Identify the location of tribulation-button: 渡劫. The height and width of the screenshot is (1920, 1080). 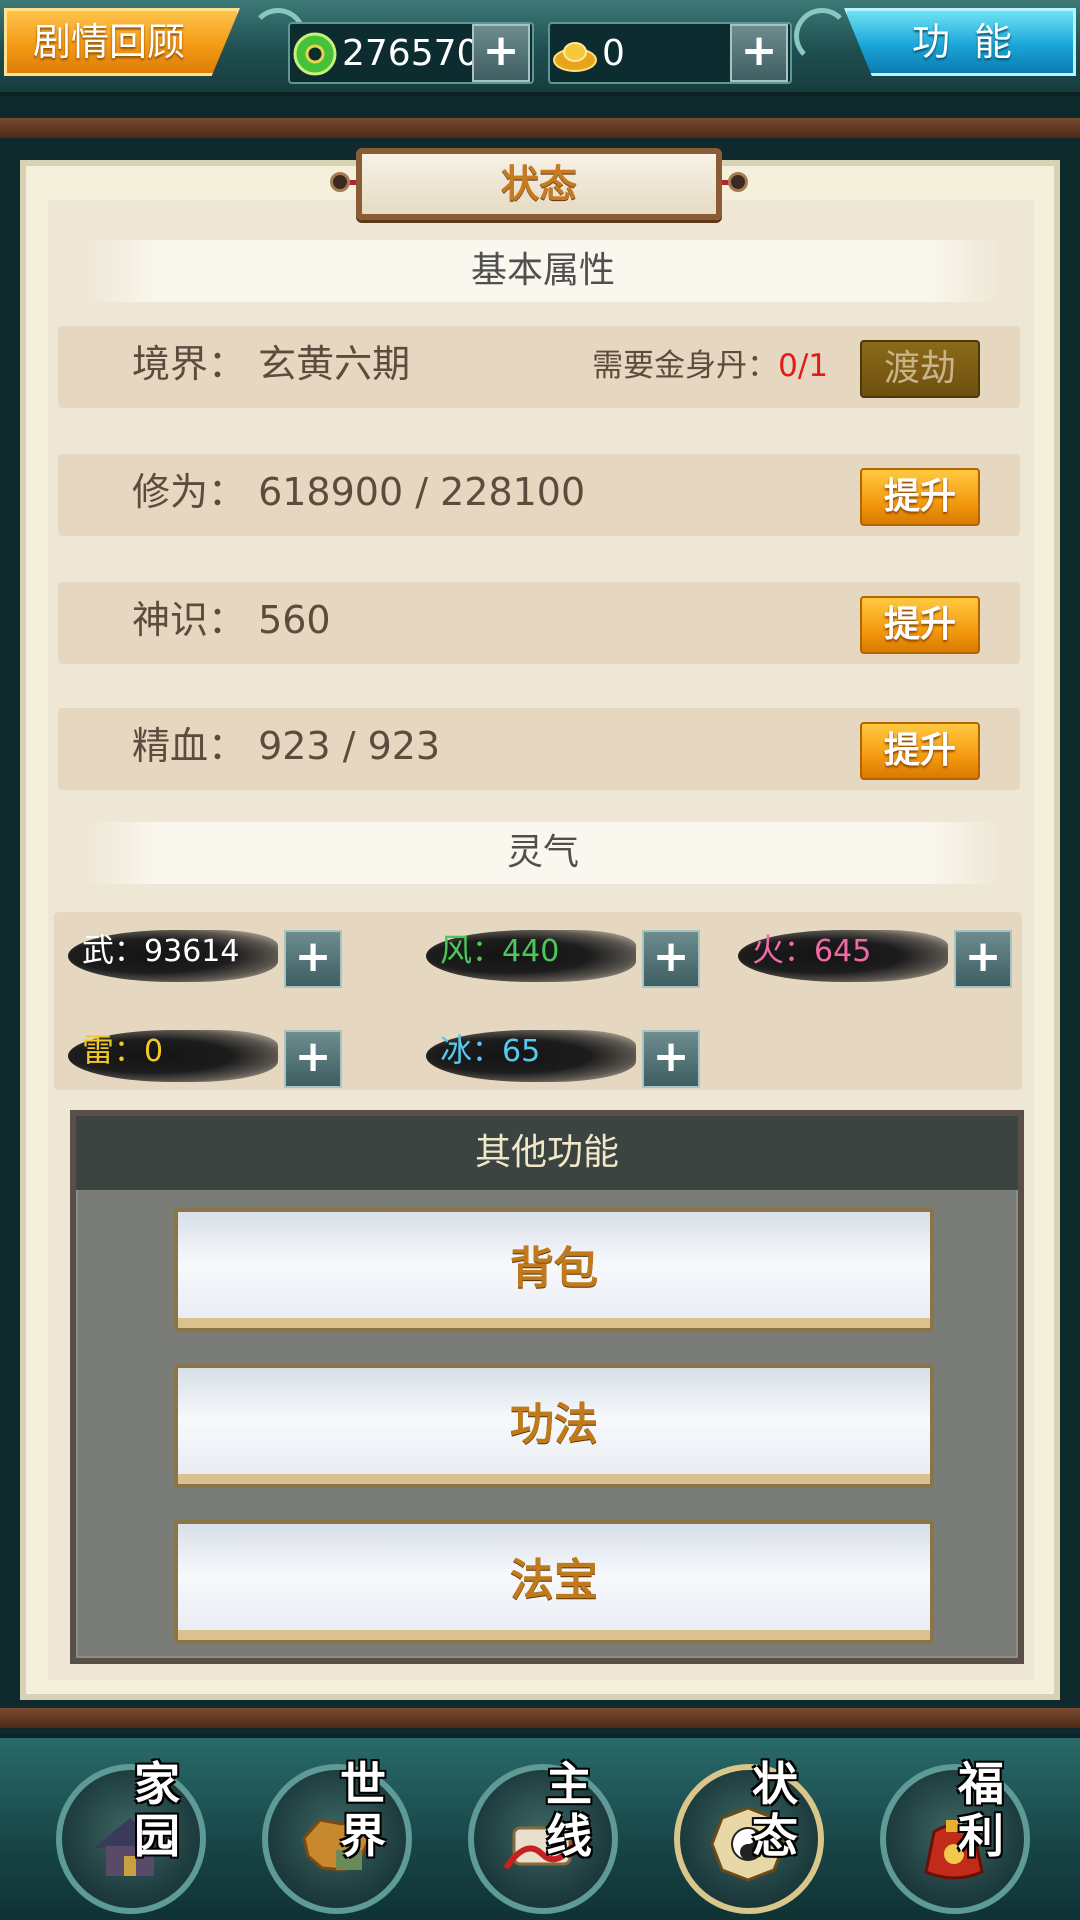
(920, 369).